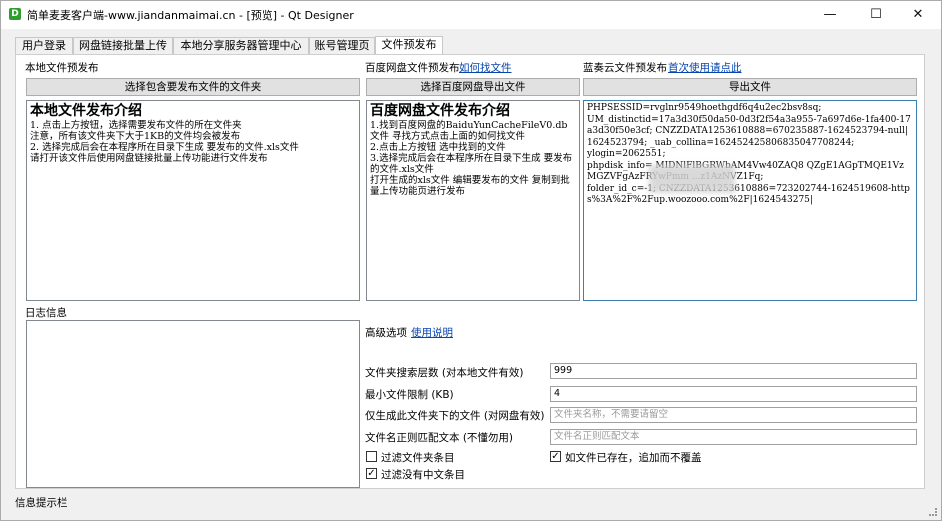  Describe the element at coordinates (135, 136) in the screenshot. I see `local-intro-line: 注意，所有该文件夹下大于1KB的文件均会被发布` at that location.